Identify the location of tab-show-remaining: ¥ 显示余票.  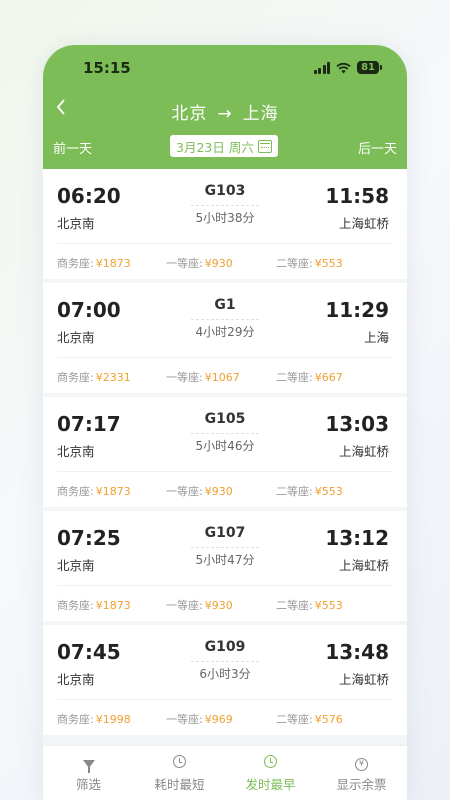
(361, 773).